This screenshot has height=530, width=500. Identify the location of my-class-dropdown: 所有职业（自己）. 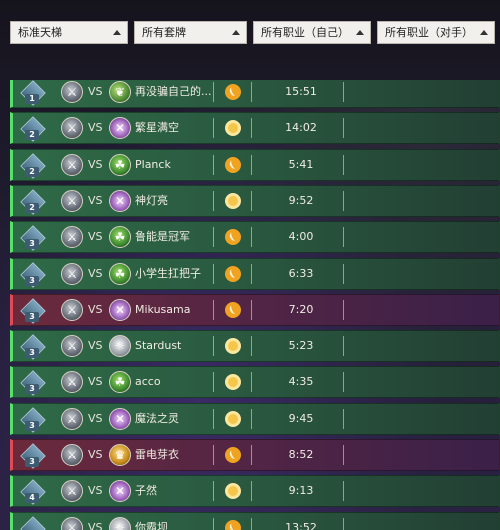
(312, 32).